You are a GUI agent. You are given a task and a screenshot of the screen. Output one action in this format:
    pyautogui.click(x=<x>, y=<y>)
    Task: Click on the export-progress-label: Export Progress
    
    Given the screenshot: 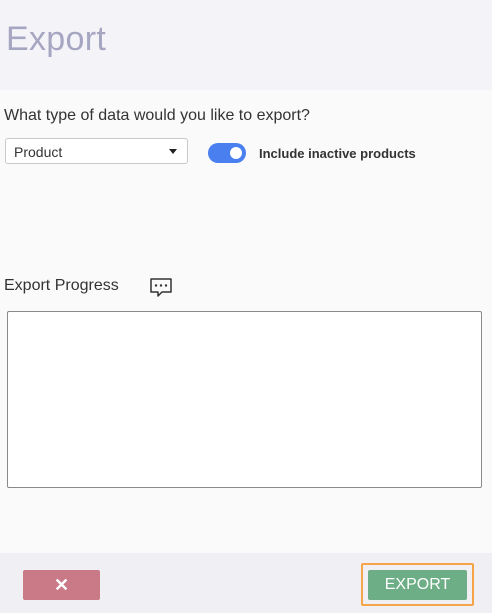 What is the action you would take?
    pyautogui.click(x=61, y=285)
    